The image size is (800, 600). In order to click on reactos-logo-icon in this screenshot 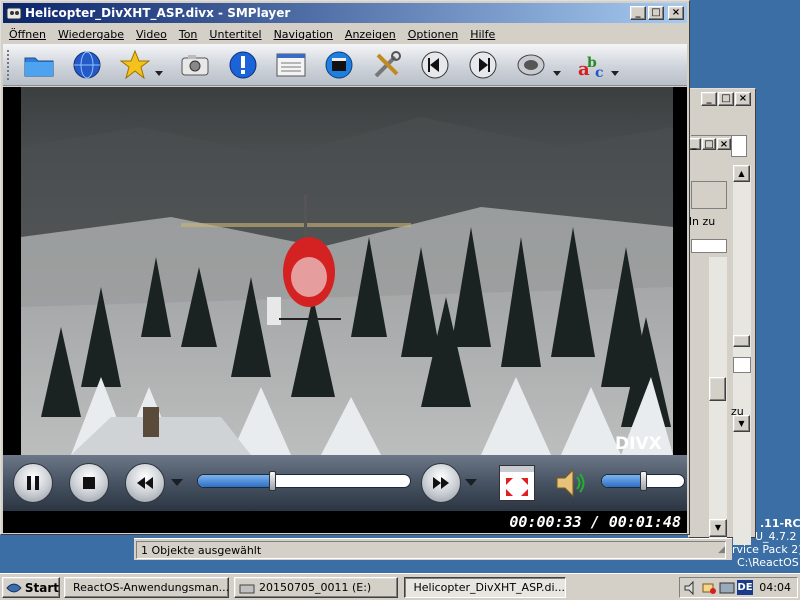, I will do `click(14, 587)`.